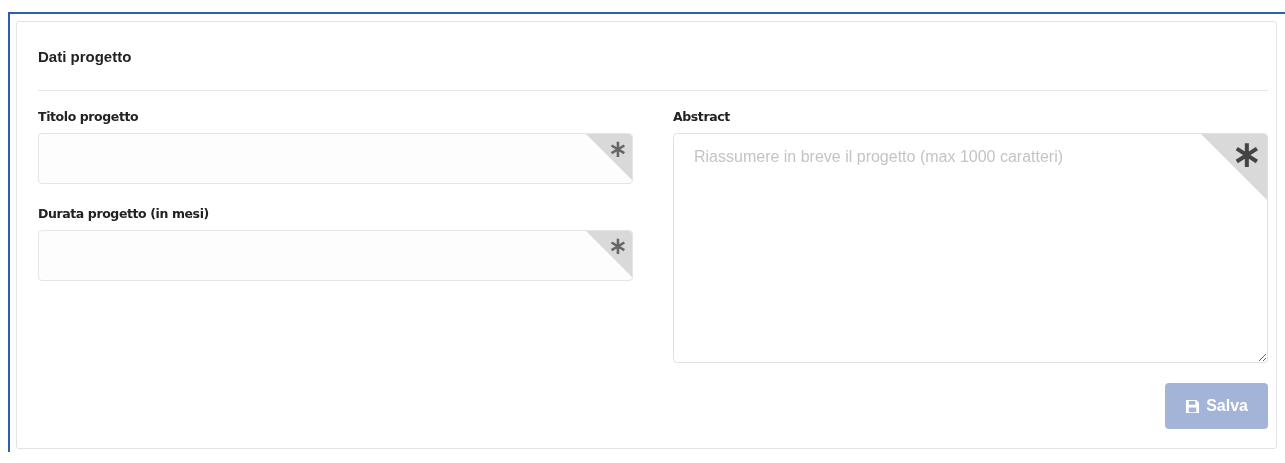 This screenshot has width=1285, height=463. I want to click on save-icon, so click(1193, 406).